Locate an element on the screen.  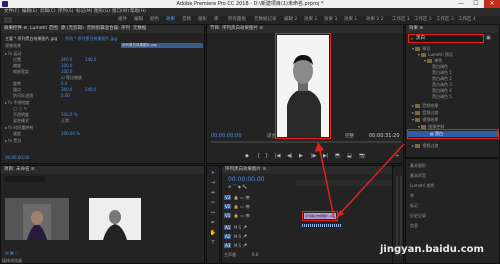
arrow-head-monitor is located at coordinates (319, 147).